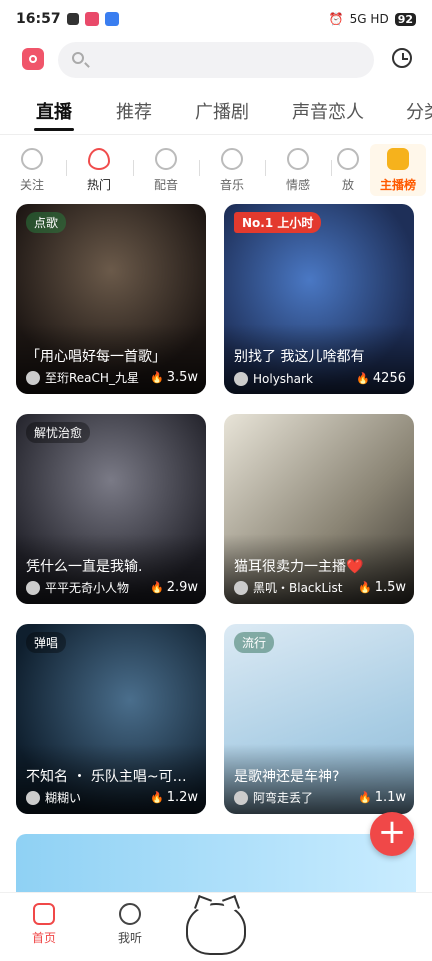 This screenshot has width=432, height=961. Describe the element at coordinates (134, 111) in the screenshot. I see `tab-recommend: 推荐` at that location.